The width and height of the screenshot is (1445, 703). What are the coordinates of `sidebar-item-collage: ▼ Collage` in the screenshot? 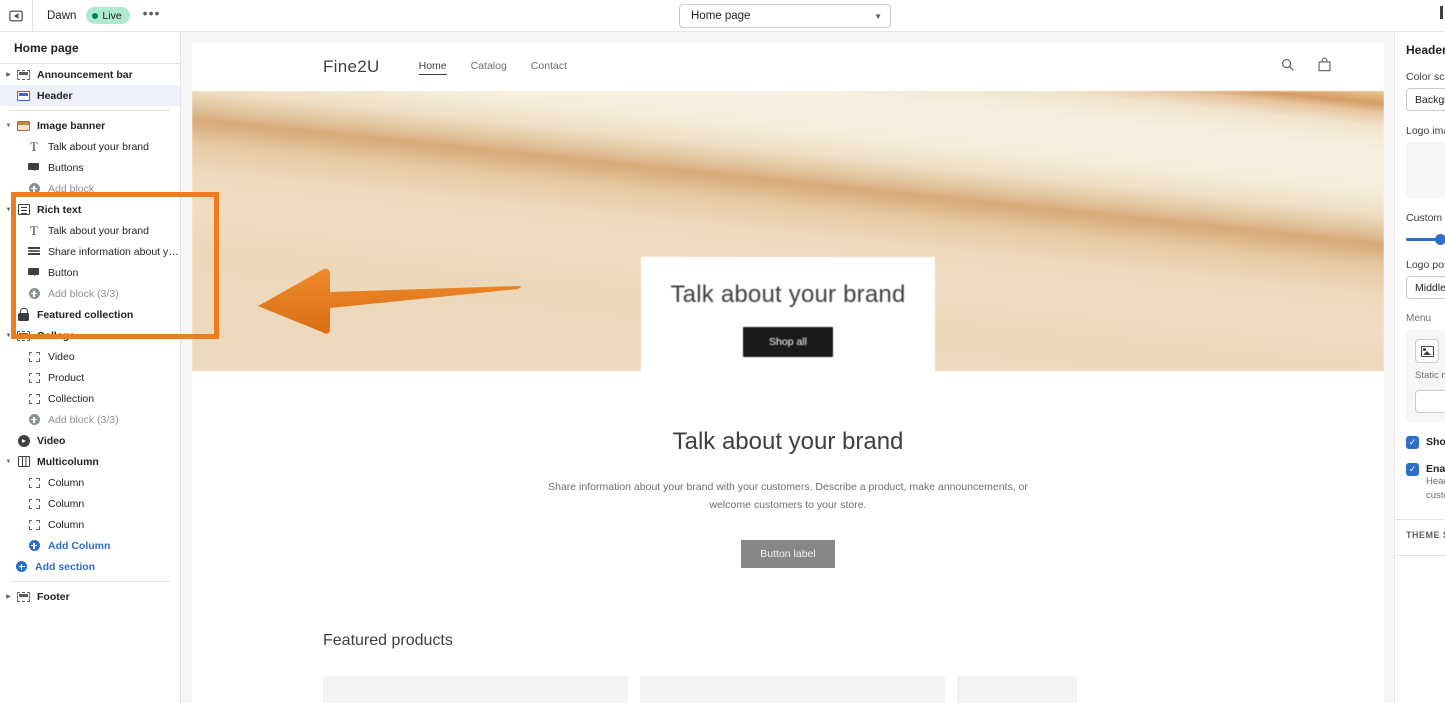 It's located at (90, 335).